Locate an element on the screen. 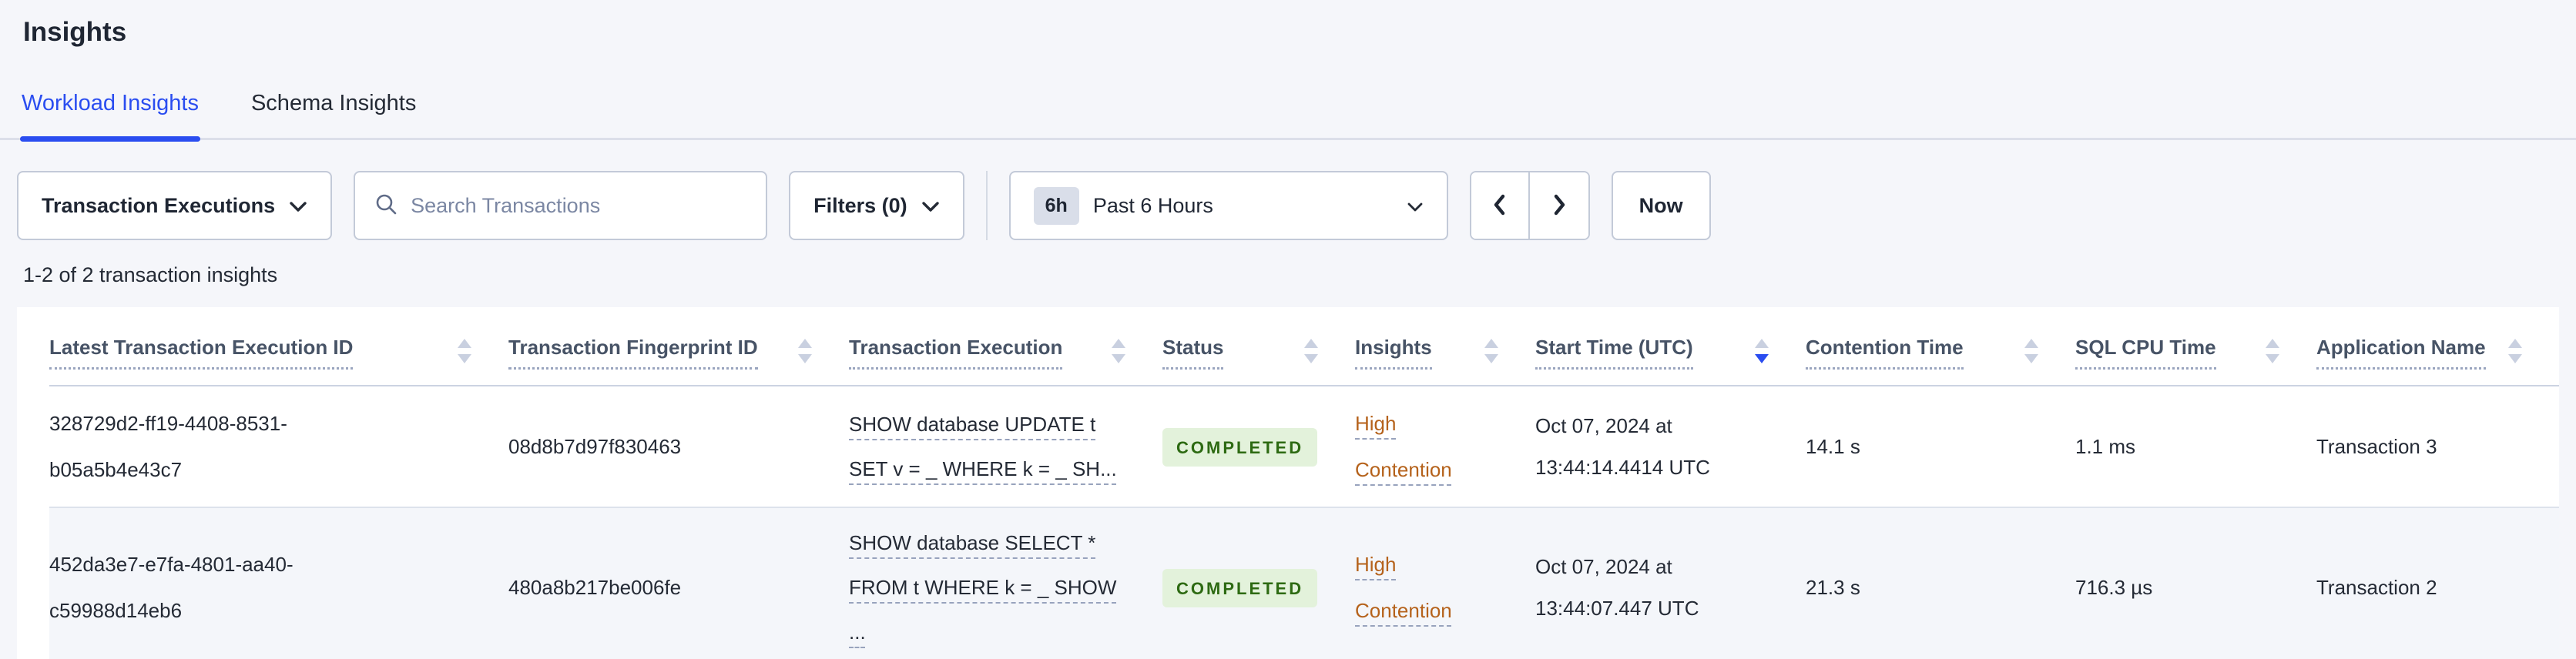 The image size is (2576, 659). cell-application-name: Transaction 2 is located at coordinates (2437, 583).